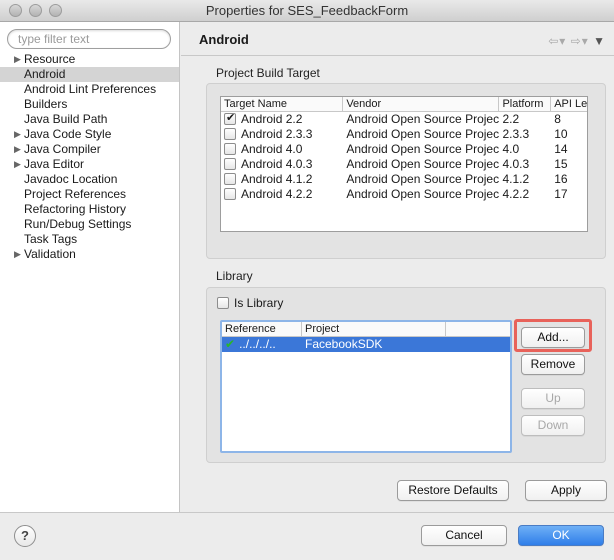 The image size is (614, 560). What do you see at coordinates (282, 119) in the screenshot?
I see `target-name-cell: Android 2.2` at bounding box center [282, 119].